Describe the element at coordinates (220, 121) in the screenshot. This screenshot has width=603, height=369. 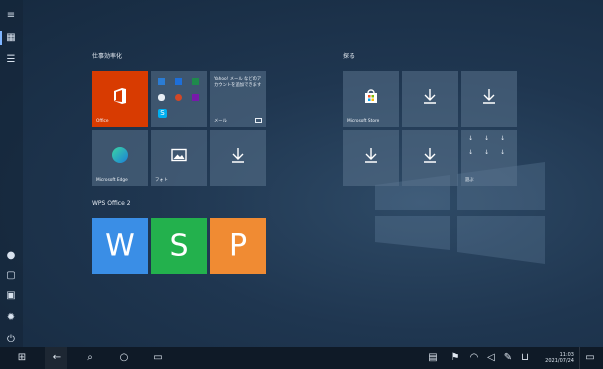
I see `tile-mail-label: メール` at that location.